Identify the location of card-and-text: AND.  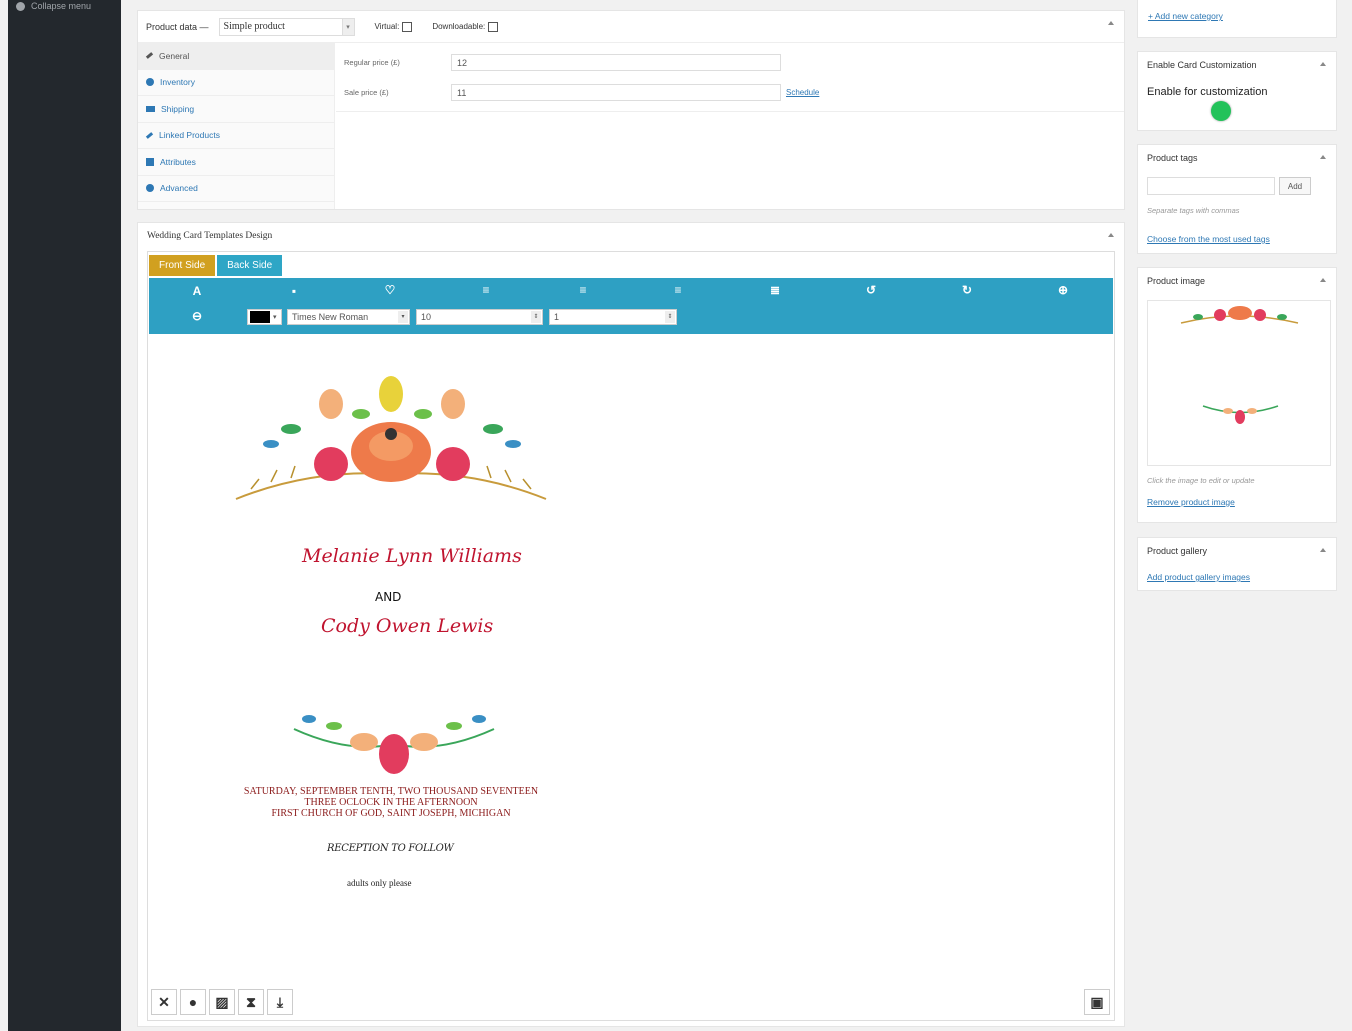
(388, 597).